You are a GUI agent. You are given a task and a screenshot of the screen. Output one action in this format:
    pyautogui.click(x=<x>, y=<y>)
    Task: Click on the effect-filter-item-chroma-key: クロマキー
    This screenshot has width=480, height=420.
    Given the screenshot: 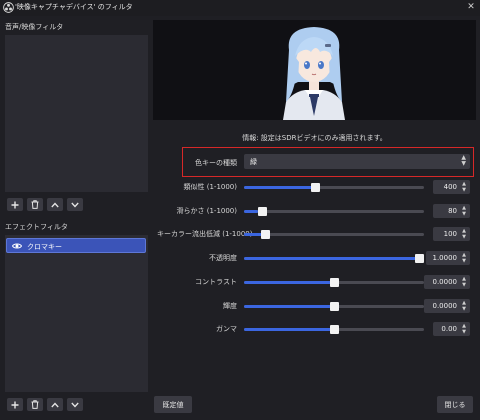 What is the action you would take?
    pyautogui.click(x=76, y=245)
    